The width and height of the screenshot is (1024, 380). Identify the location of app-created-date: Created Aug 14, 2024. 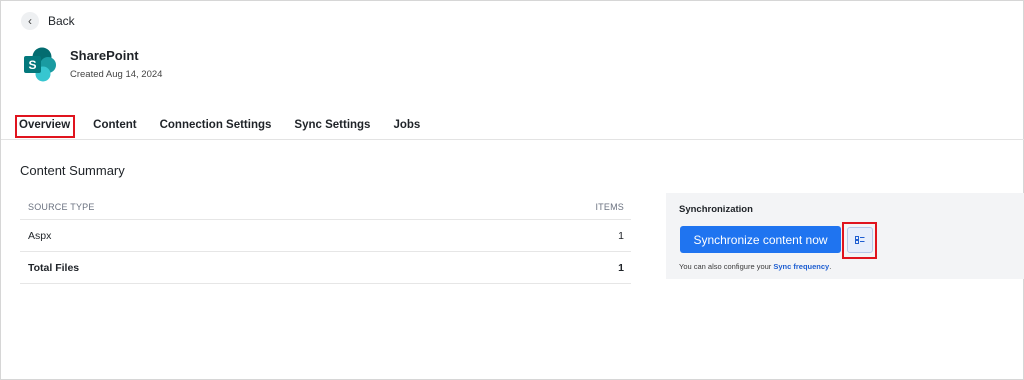
(116, 74).